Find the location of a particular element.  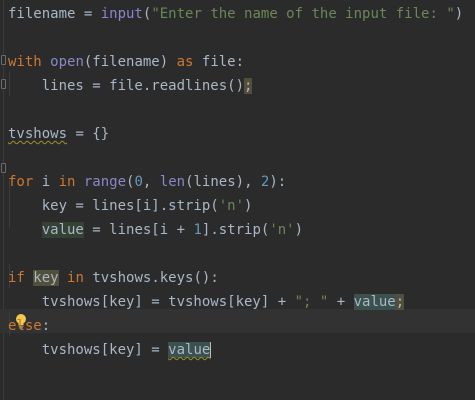

code-token: tvshows.keys(): is located at coordinates (155, 278).